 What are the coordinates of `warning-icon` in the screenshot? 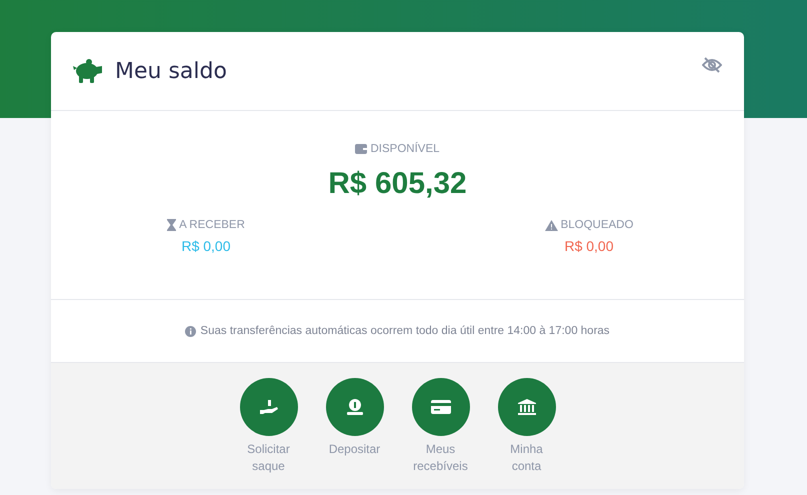 It's located at (551, 225).